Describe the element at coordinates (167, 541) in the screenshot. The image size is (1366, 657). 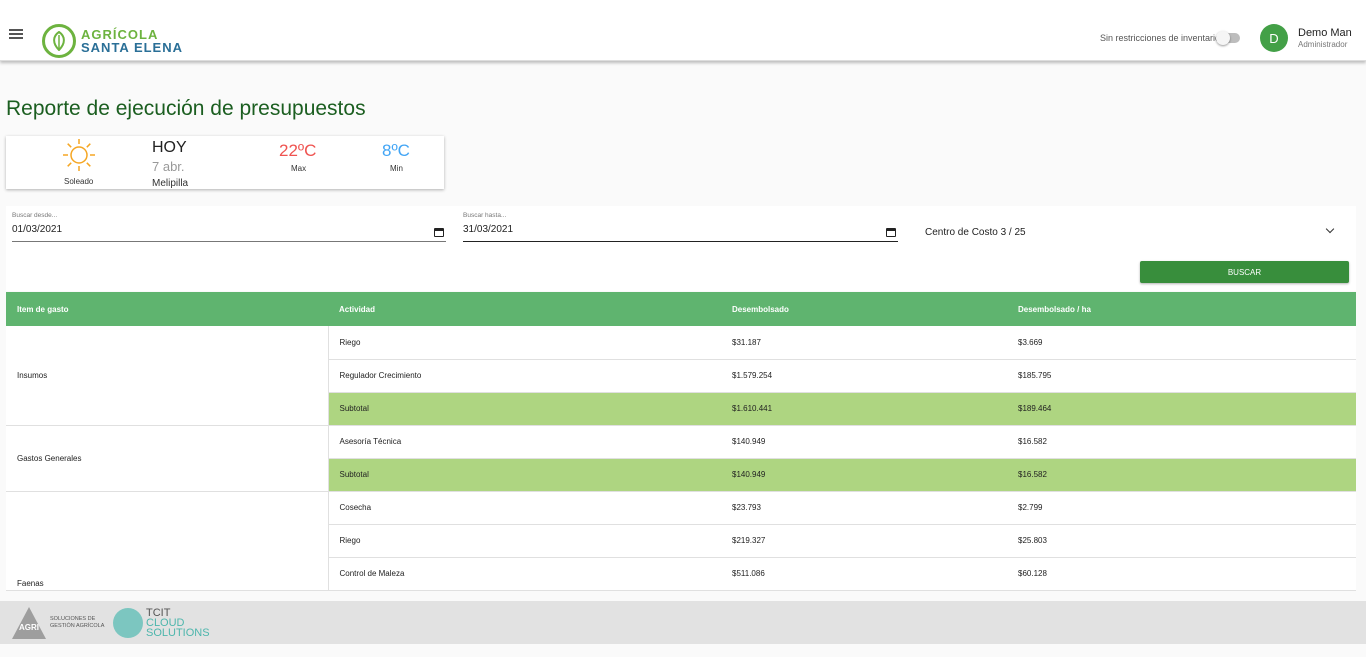
I see `expense-item-cell: Faenas` at that location.